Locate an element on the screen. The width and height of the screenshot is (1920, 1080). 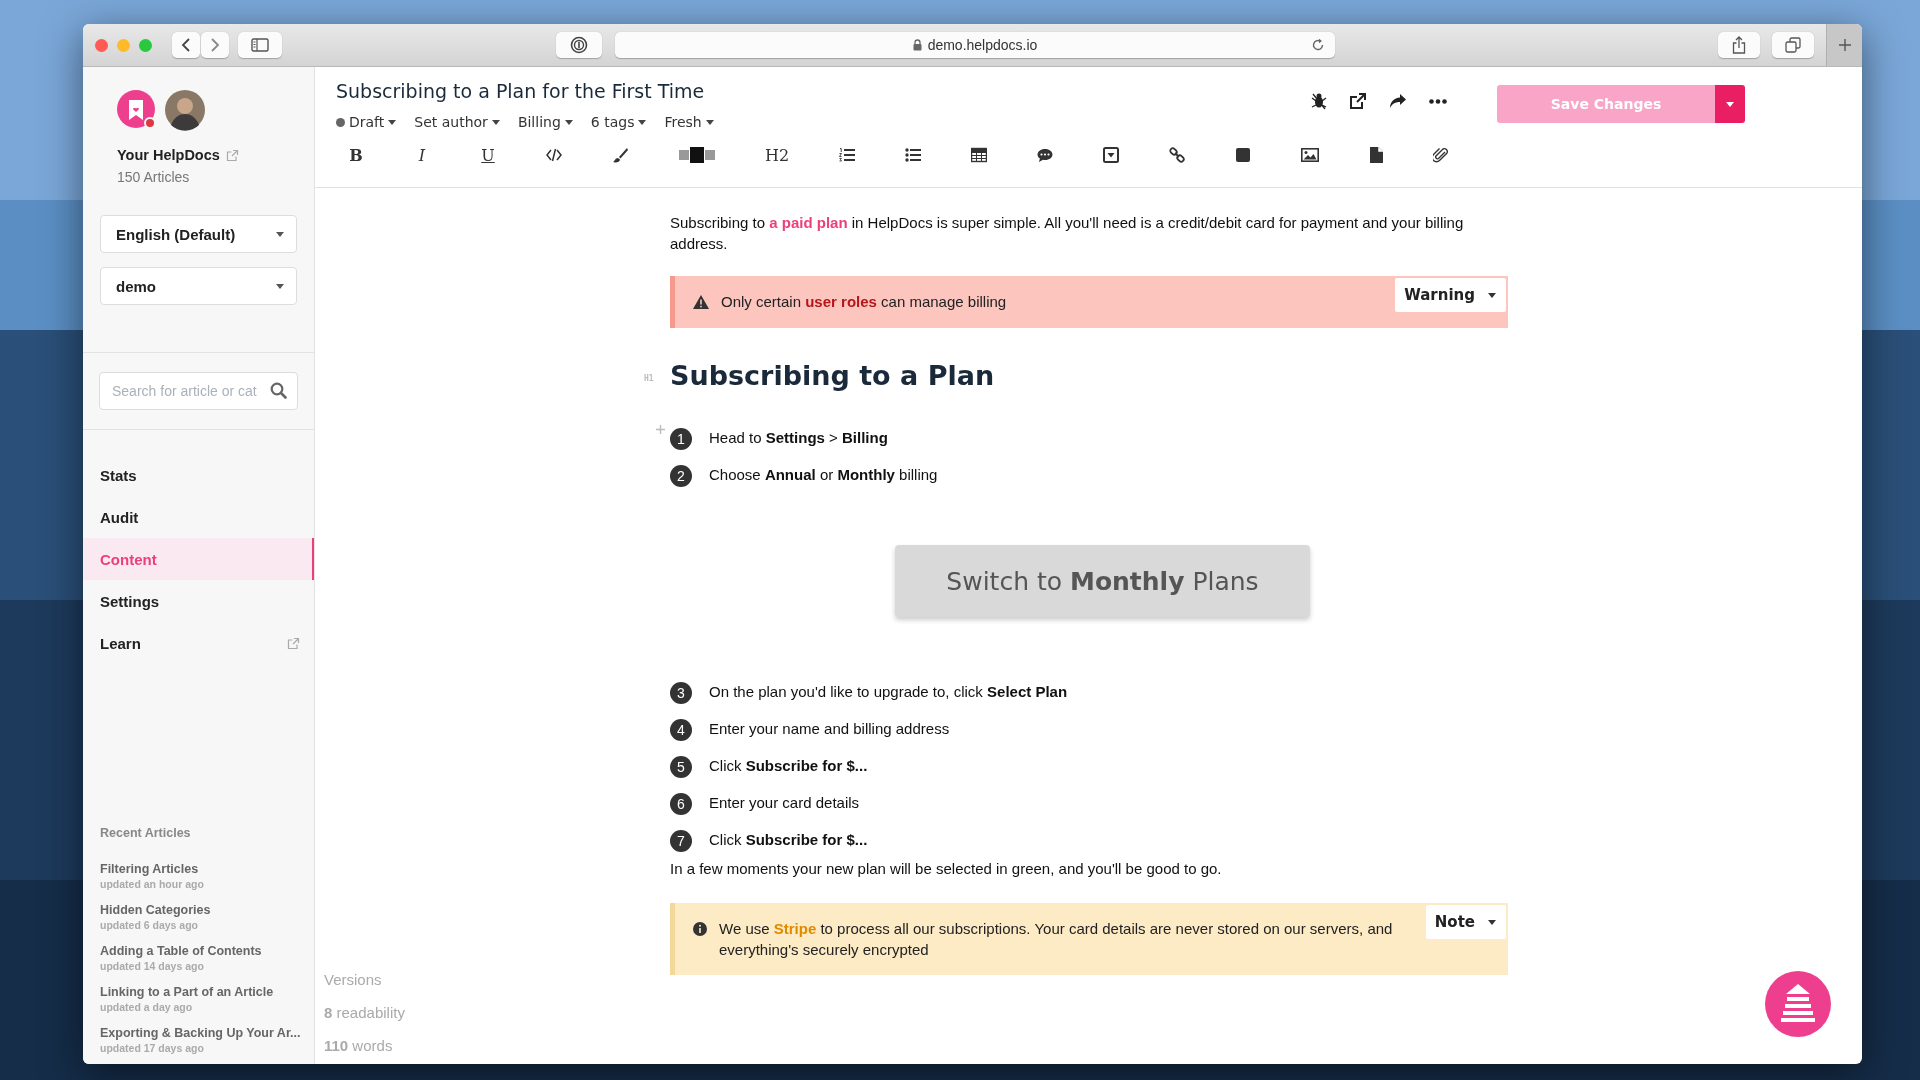
article-count: 150 Articles is located at coordinates (154, 177).